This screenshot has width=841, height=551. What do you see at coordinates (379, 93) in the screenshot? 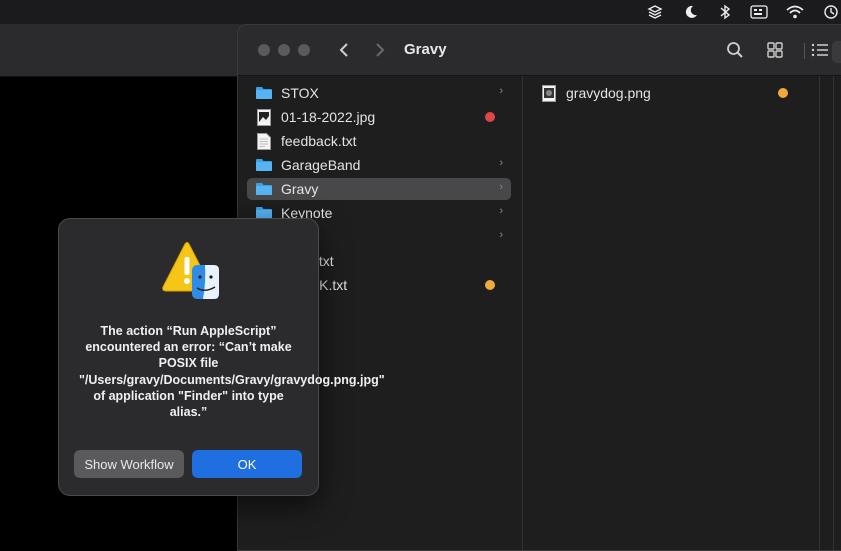
I see `list-item-stox: STOX ›` at bounding box center [379, 93].